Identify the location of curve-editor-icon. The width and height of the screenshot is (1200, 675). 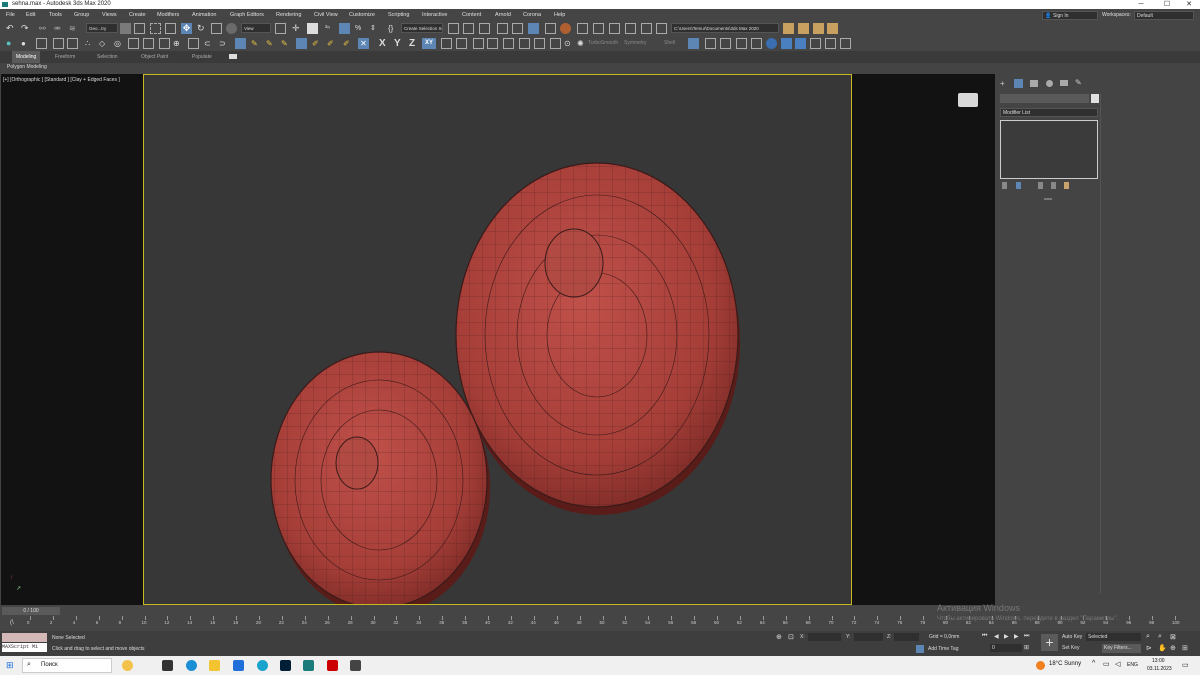
(533, 28).